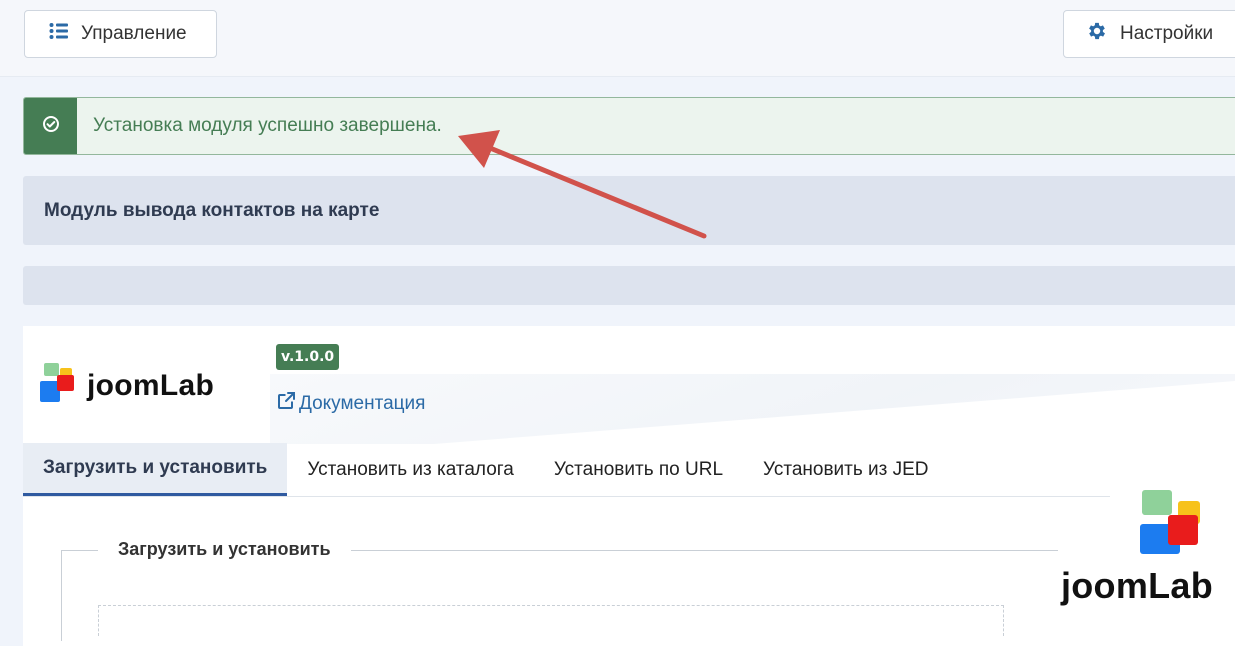 The image size is (1235, 646). I want to click on toolbar: Управление Настройки, so click(617, 38).